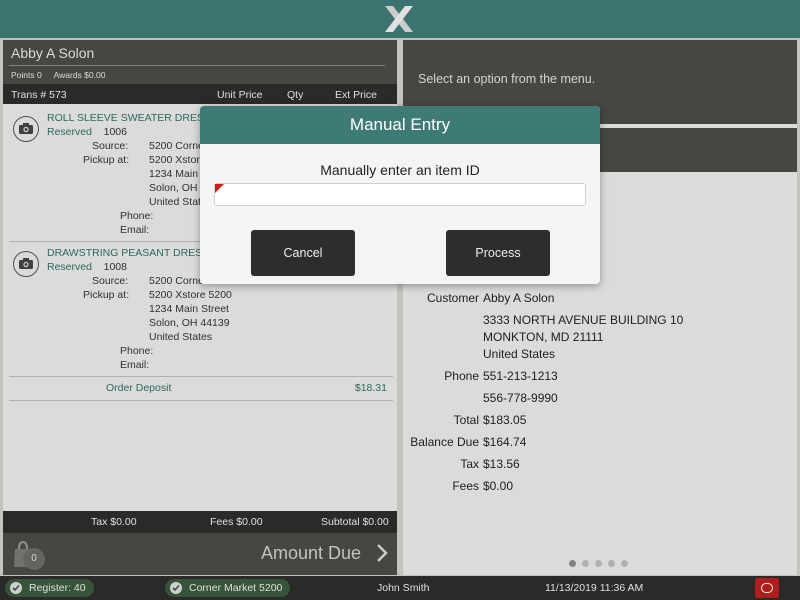  What do you see at coordinates (498, 253) in the screenshot?
I see `process-button: Process` at bounding box center [498, 253].